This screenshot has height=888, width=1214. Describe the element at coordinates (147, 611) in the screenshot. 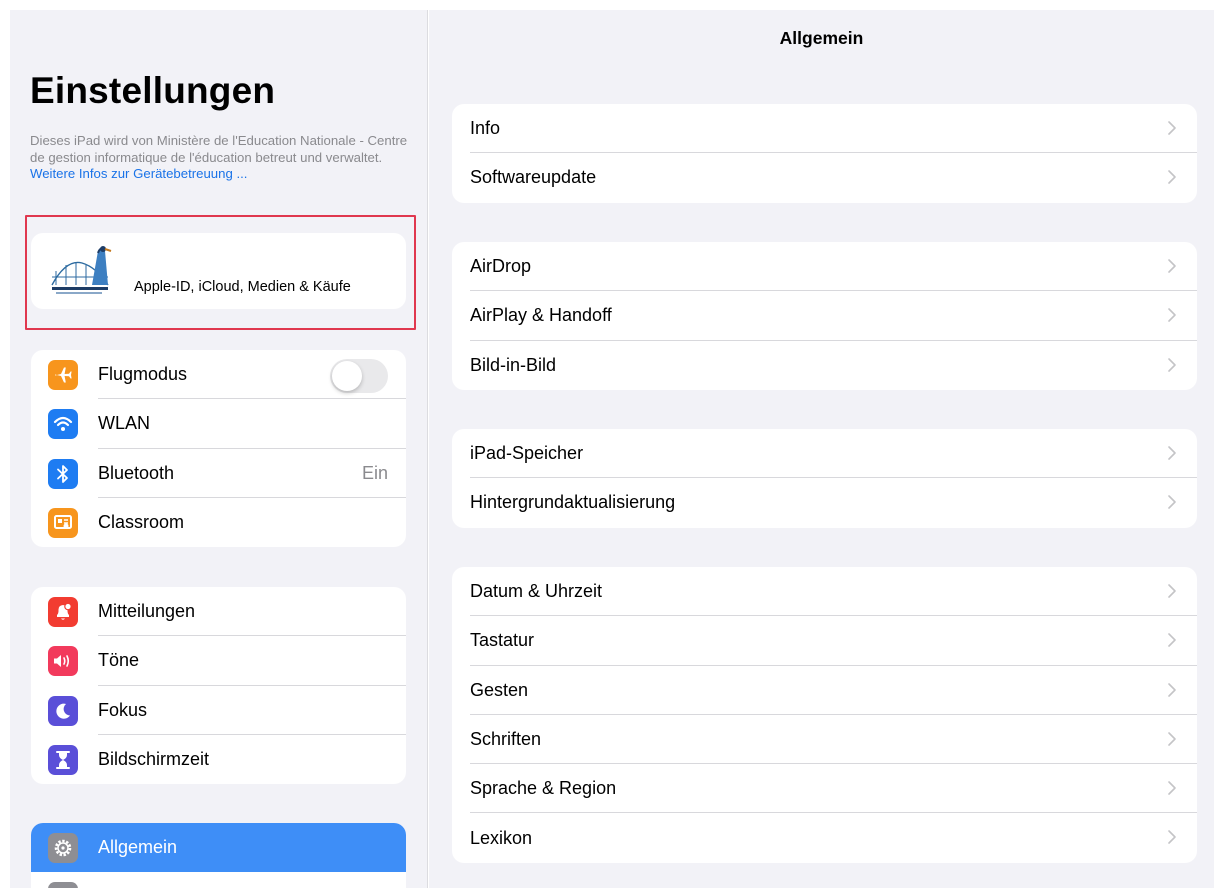

I see `sidebar-item-label: Mitteilungen` at that location.